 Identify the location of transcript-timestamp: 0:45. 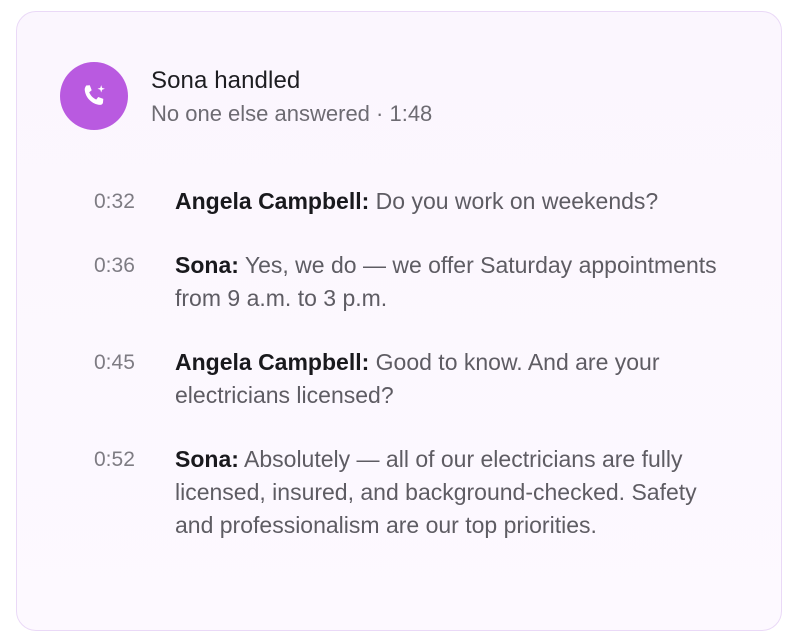
(114, 362).